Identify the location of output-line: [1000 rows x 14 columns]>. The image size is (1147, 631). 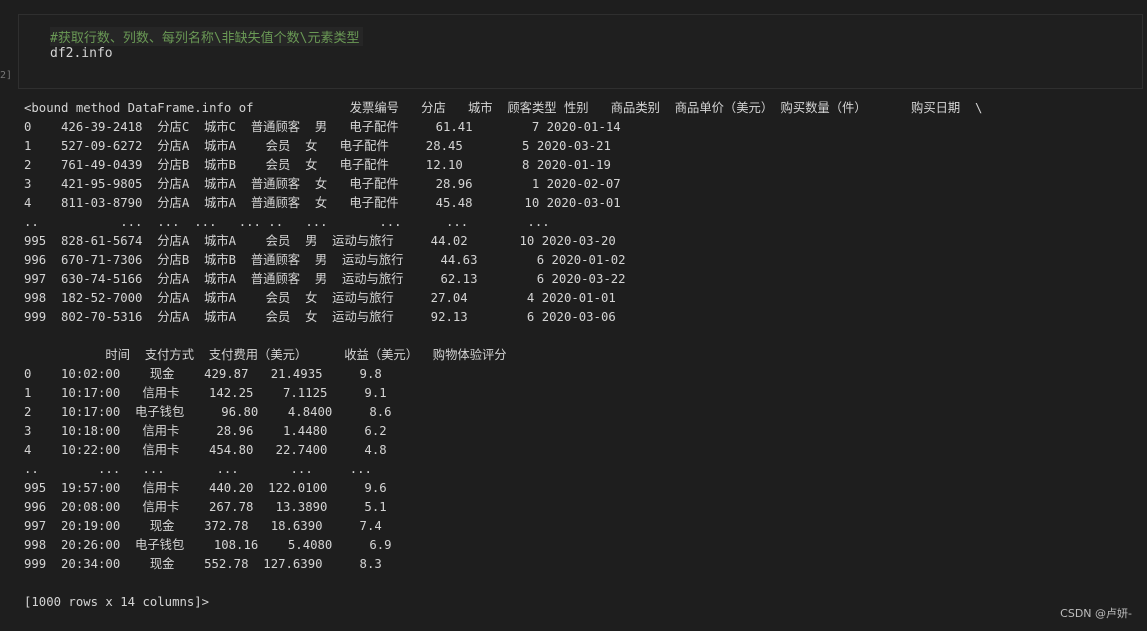
(117, 602).